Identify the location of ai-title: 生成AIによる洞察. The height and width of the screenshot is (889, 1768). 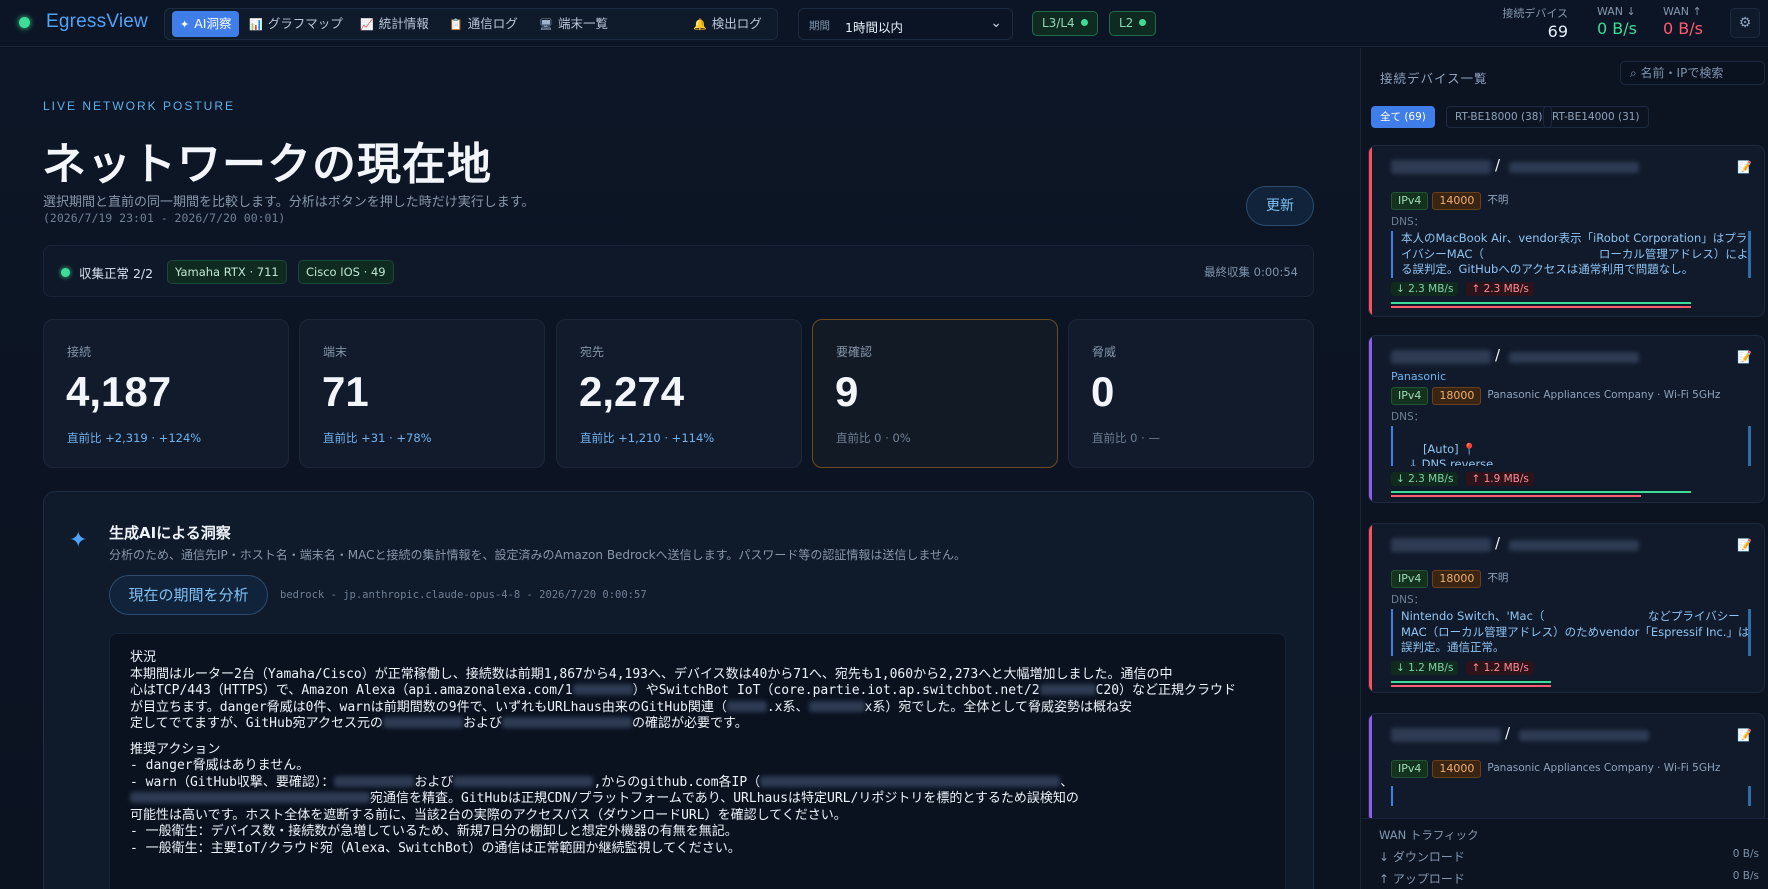
(170, 533).